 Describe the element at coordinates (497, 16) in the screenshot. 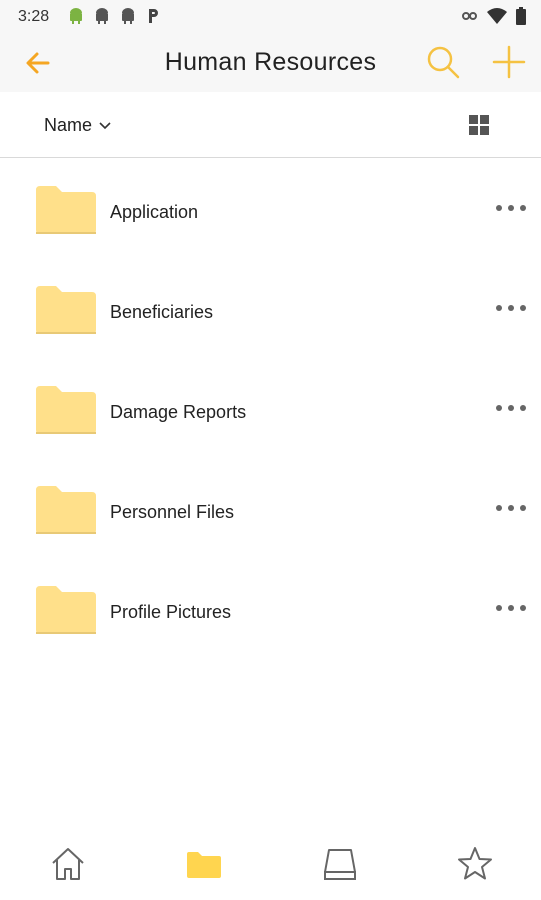

I see `wifi-icon` at that location.